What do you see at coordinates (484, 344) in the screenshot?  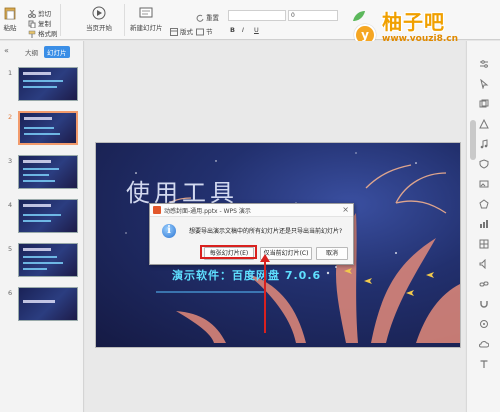 I see `cloud-icon` at bounding box center [484, 344].